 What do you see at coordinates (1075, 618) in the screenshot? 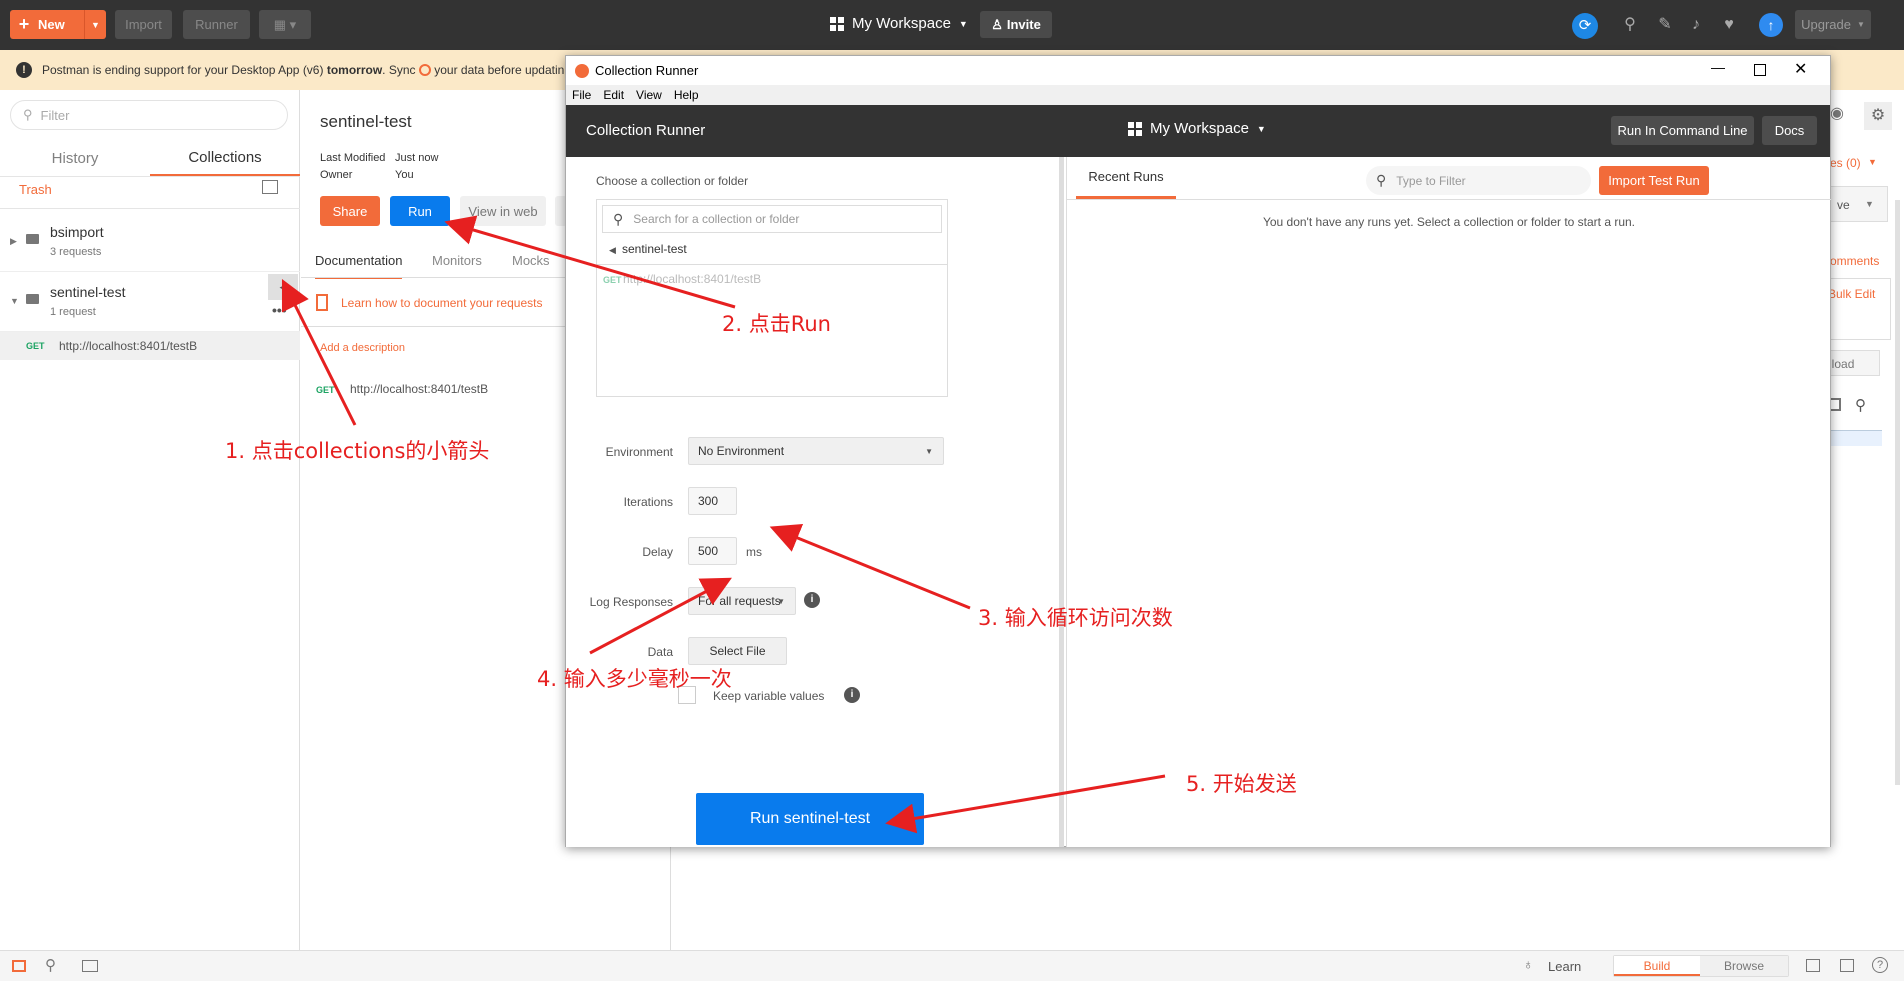
I see `annotation-step-3: 3. 输入循环访问次数` at bounding box center [1075, 618].